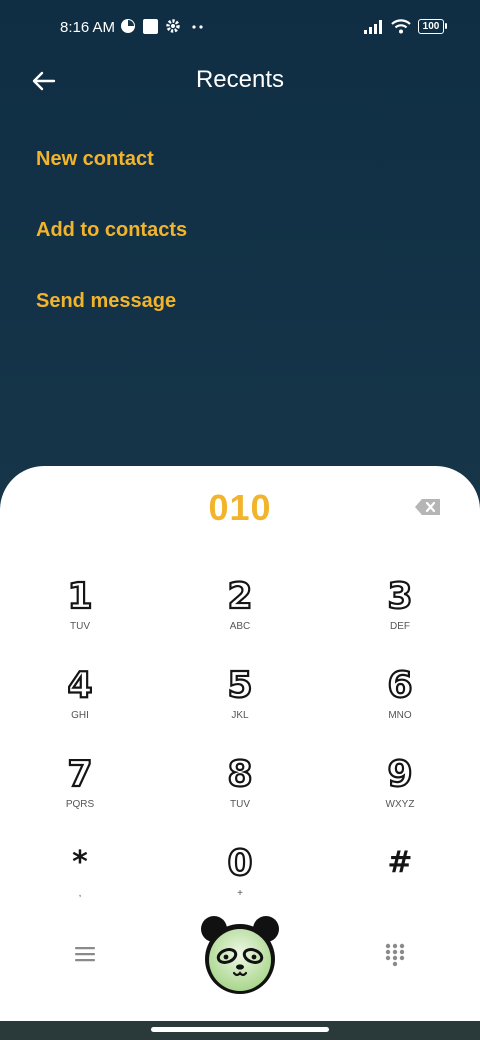 The image size is (480, 1040). Describe the element at coordinates (79, 774) in the screenshot. I see `key-digit: 7` at that location.